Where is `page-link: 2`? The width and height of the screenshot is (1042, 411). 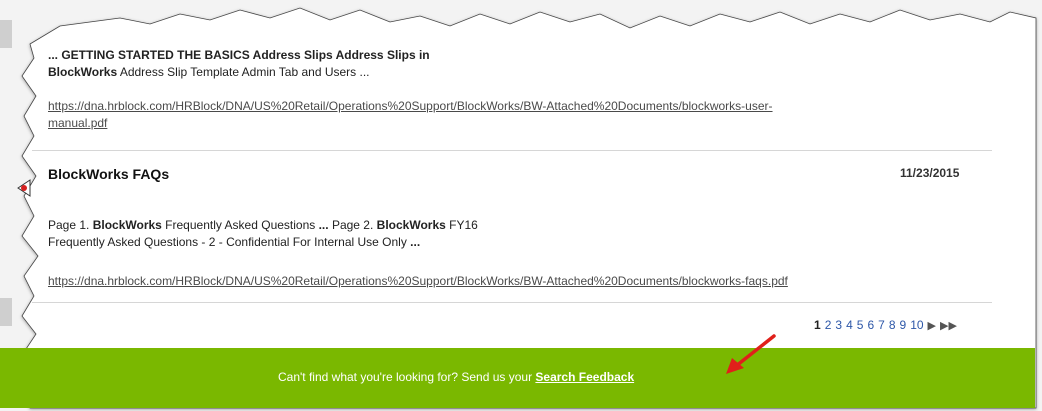
page-link: 2 is located at coordinates (828, 325).